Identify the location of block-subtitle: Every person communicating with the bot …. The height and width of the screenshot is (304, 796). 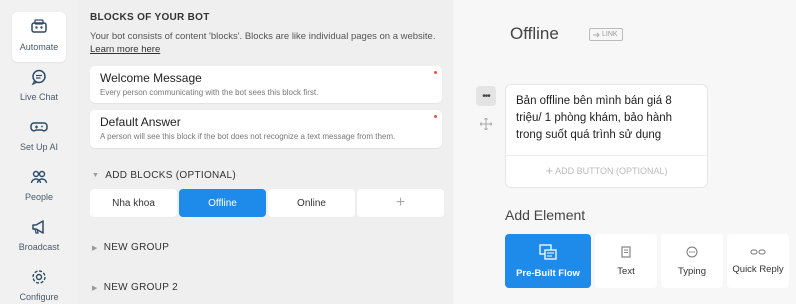
(209, 92).